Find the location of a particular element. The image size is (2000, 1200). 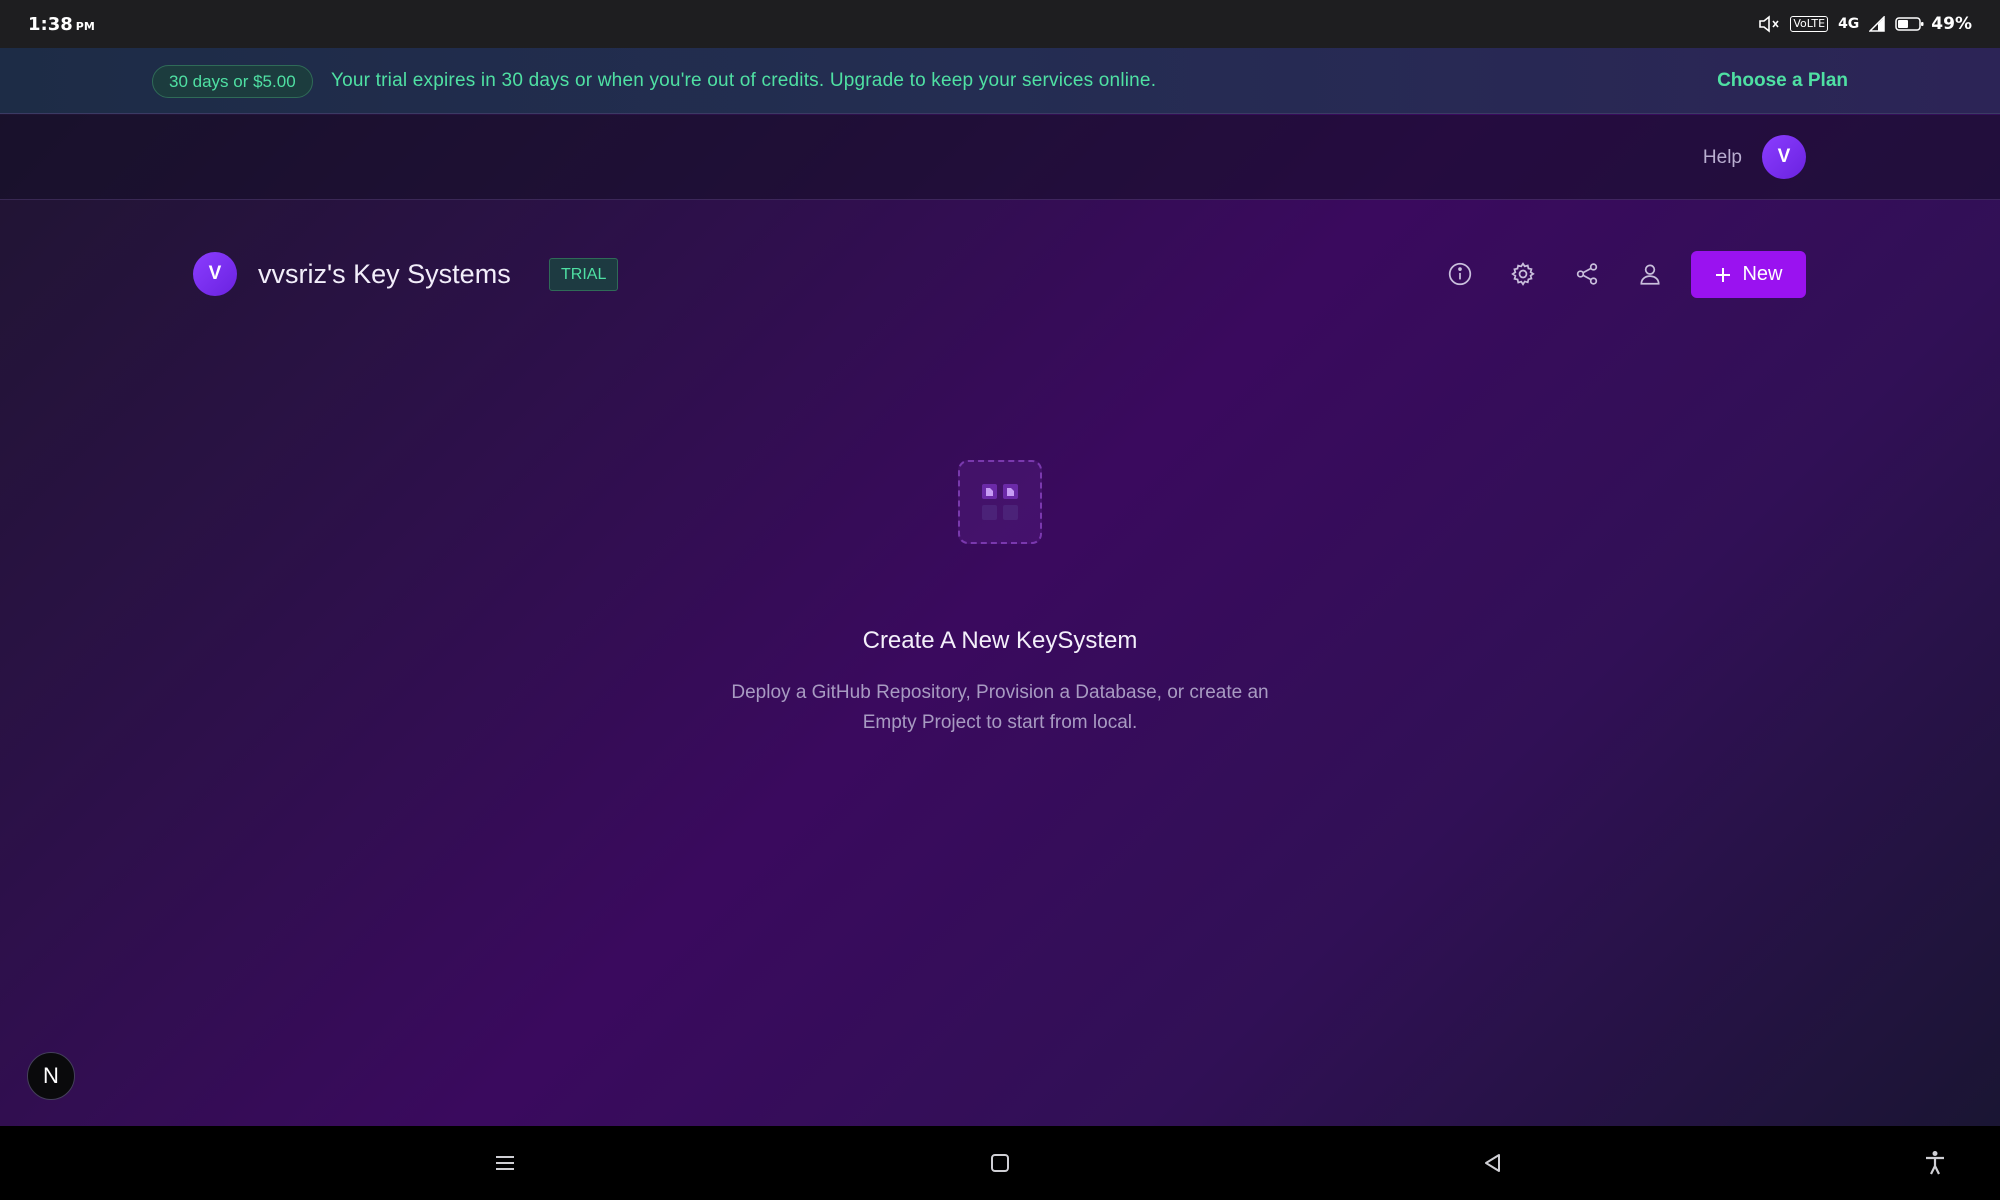

user-avatar: V is located at coordinates (1784, 157).